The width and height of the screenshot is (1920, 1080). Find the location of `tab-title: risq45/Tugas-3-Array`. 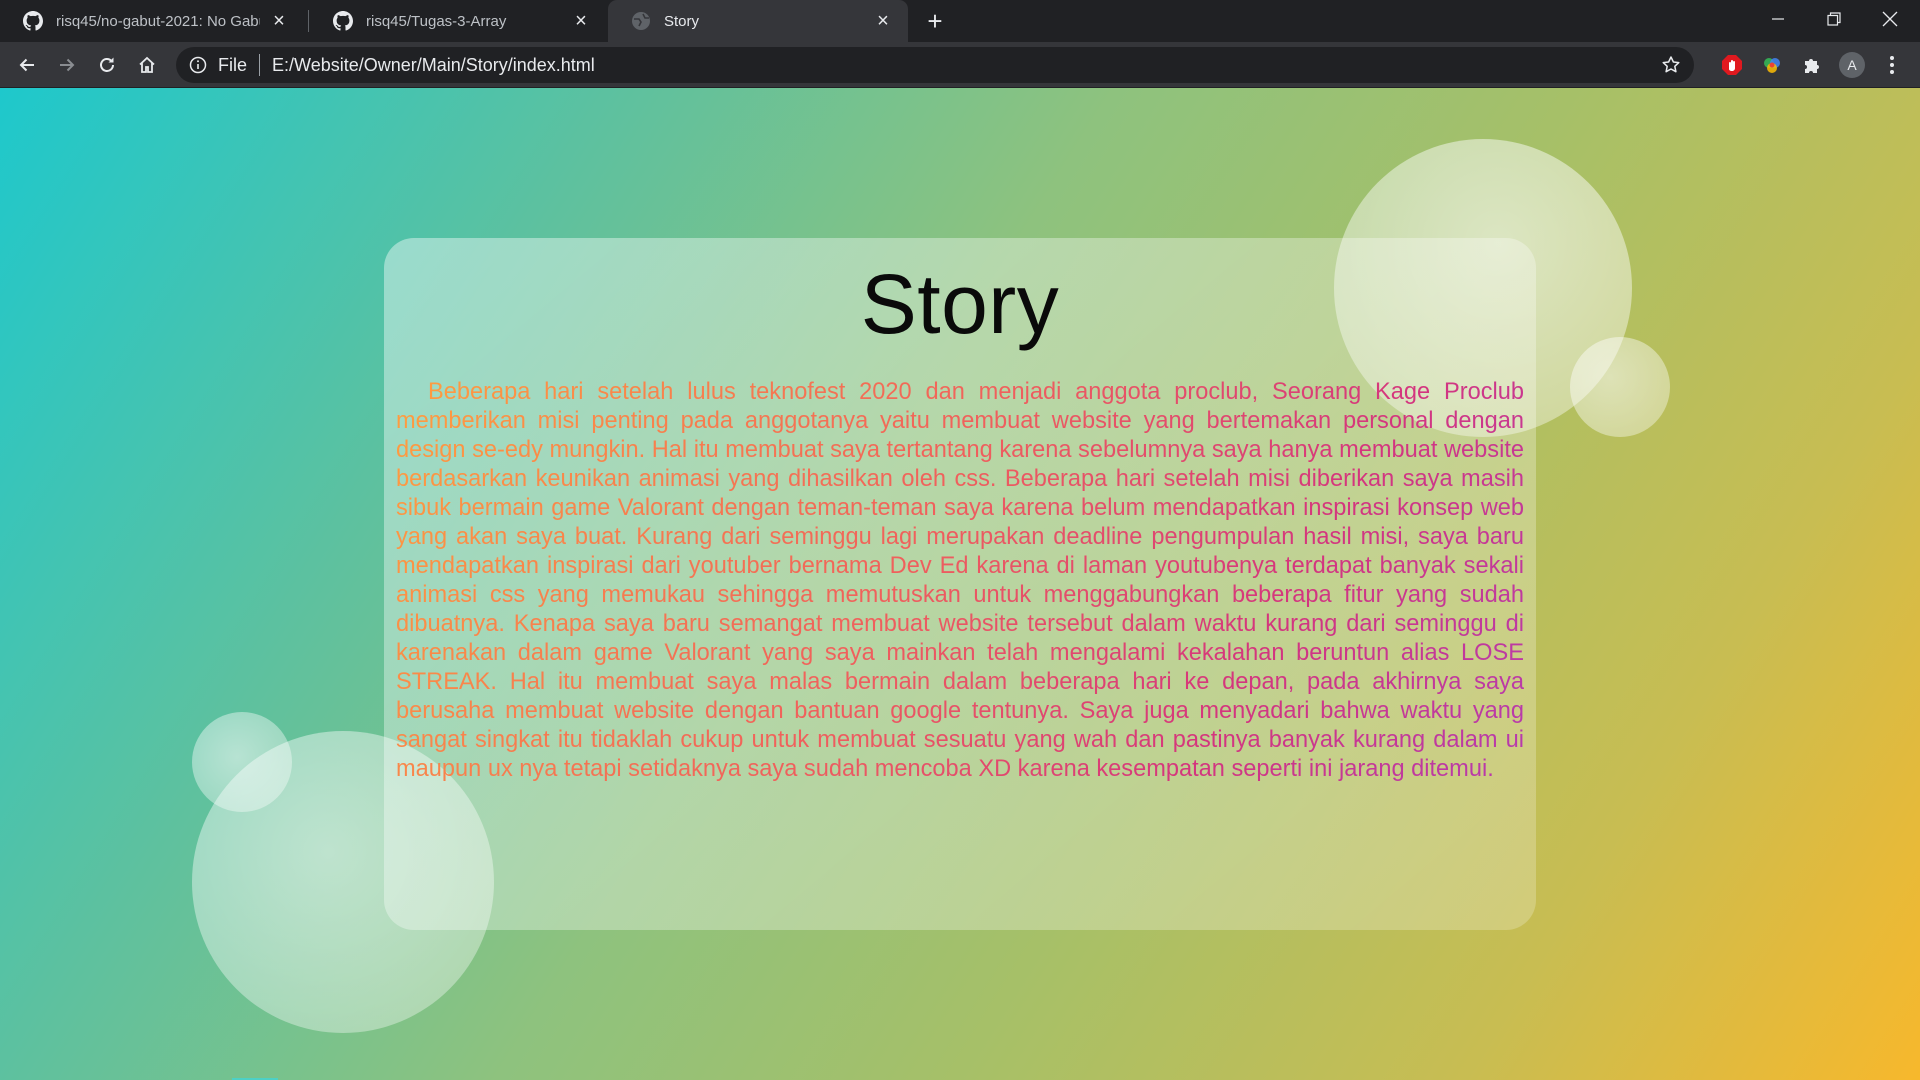

tab-title: risq45/Tugas-3-Array is located at coordinates (436, 21).